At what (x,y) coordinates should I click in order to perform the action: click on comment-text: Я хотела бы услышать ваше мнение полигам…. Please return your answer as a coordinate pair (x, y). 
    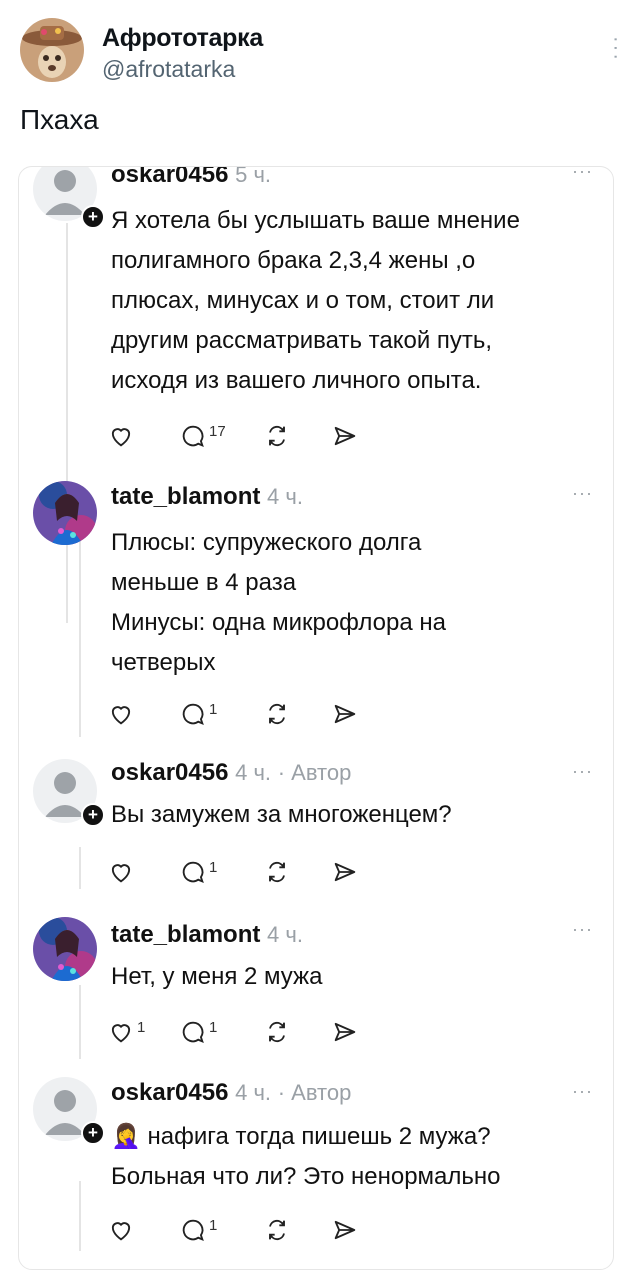
    Looking at the image, I should click on (356, 301).